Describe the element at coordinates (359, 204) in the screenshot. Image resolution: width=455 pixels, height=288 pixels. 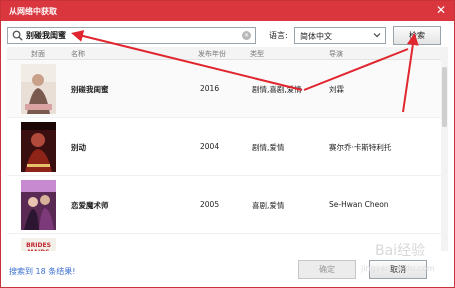
I see `cell-director: Se-Hwan Cheon` at that location.